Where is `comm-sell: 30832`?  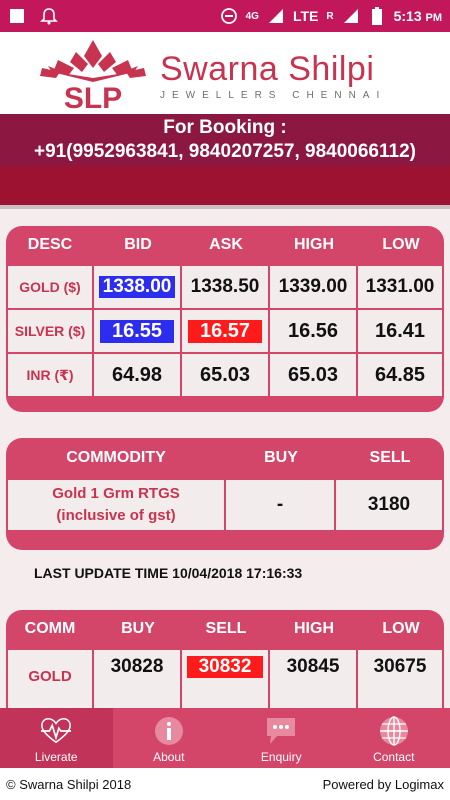 comm-sell: 30832 is located at coordinates (226, 680).